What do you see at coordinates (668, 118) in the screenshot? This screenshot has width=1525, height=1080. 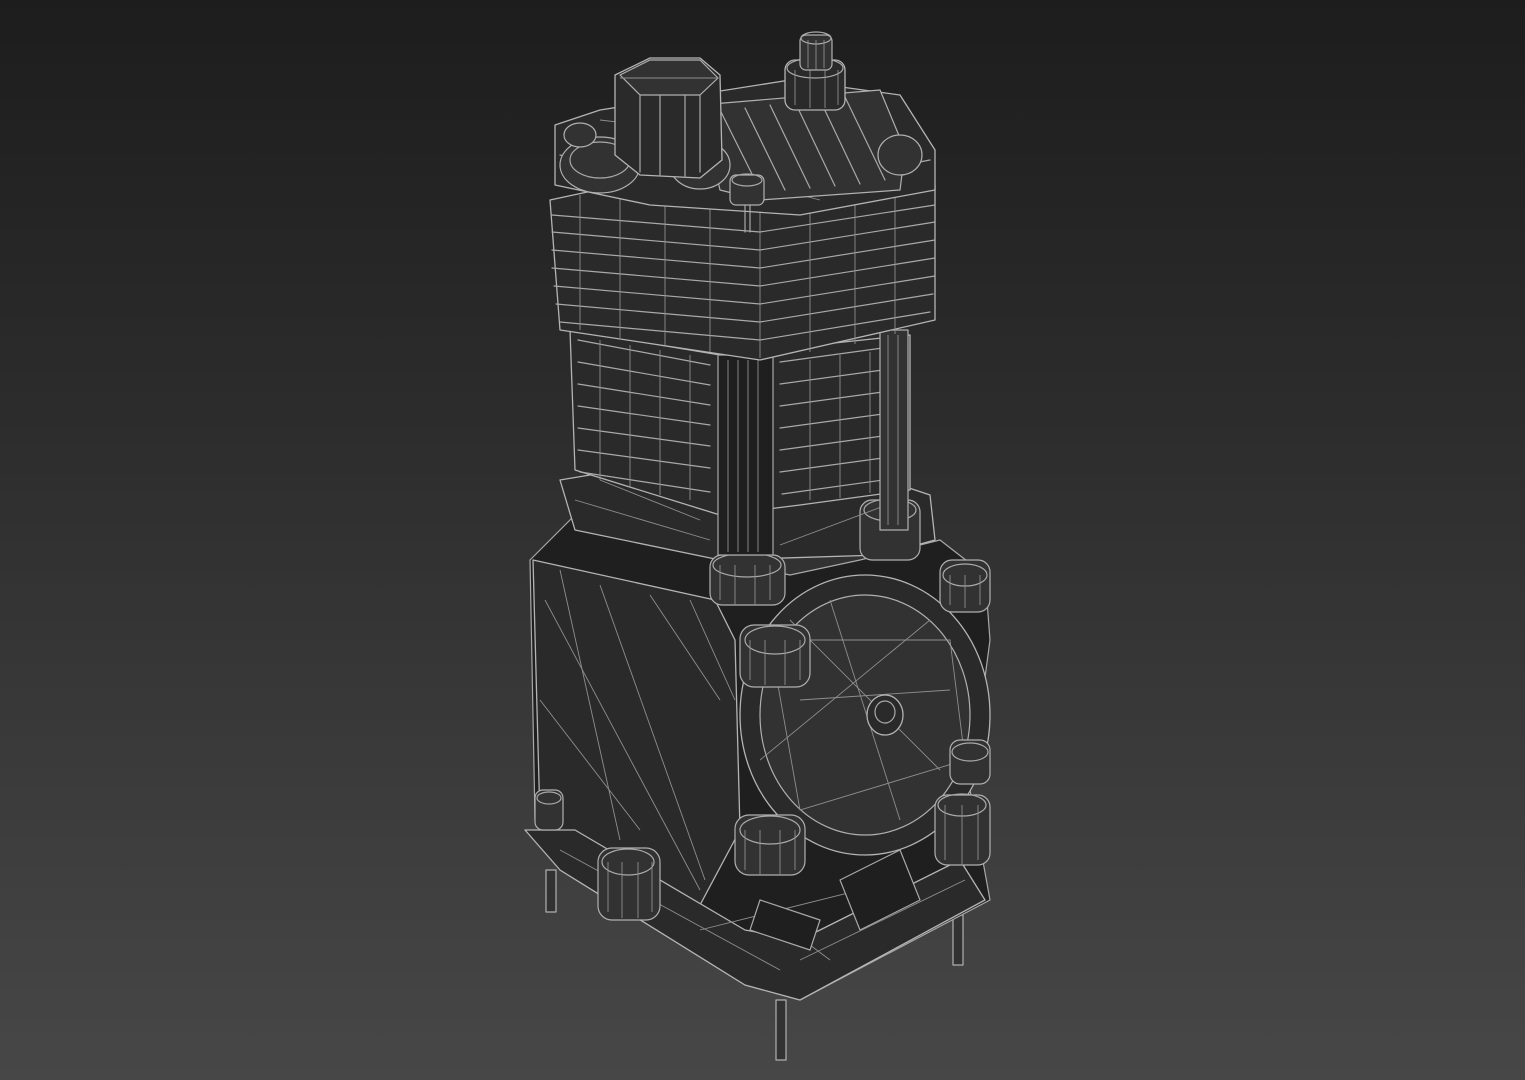 I see `valve-cap` at bounding box center [668, 118].